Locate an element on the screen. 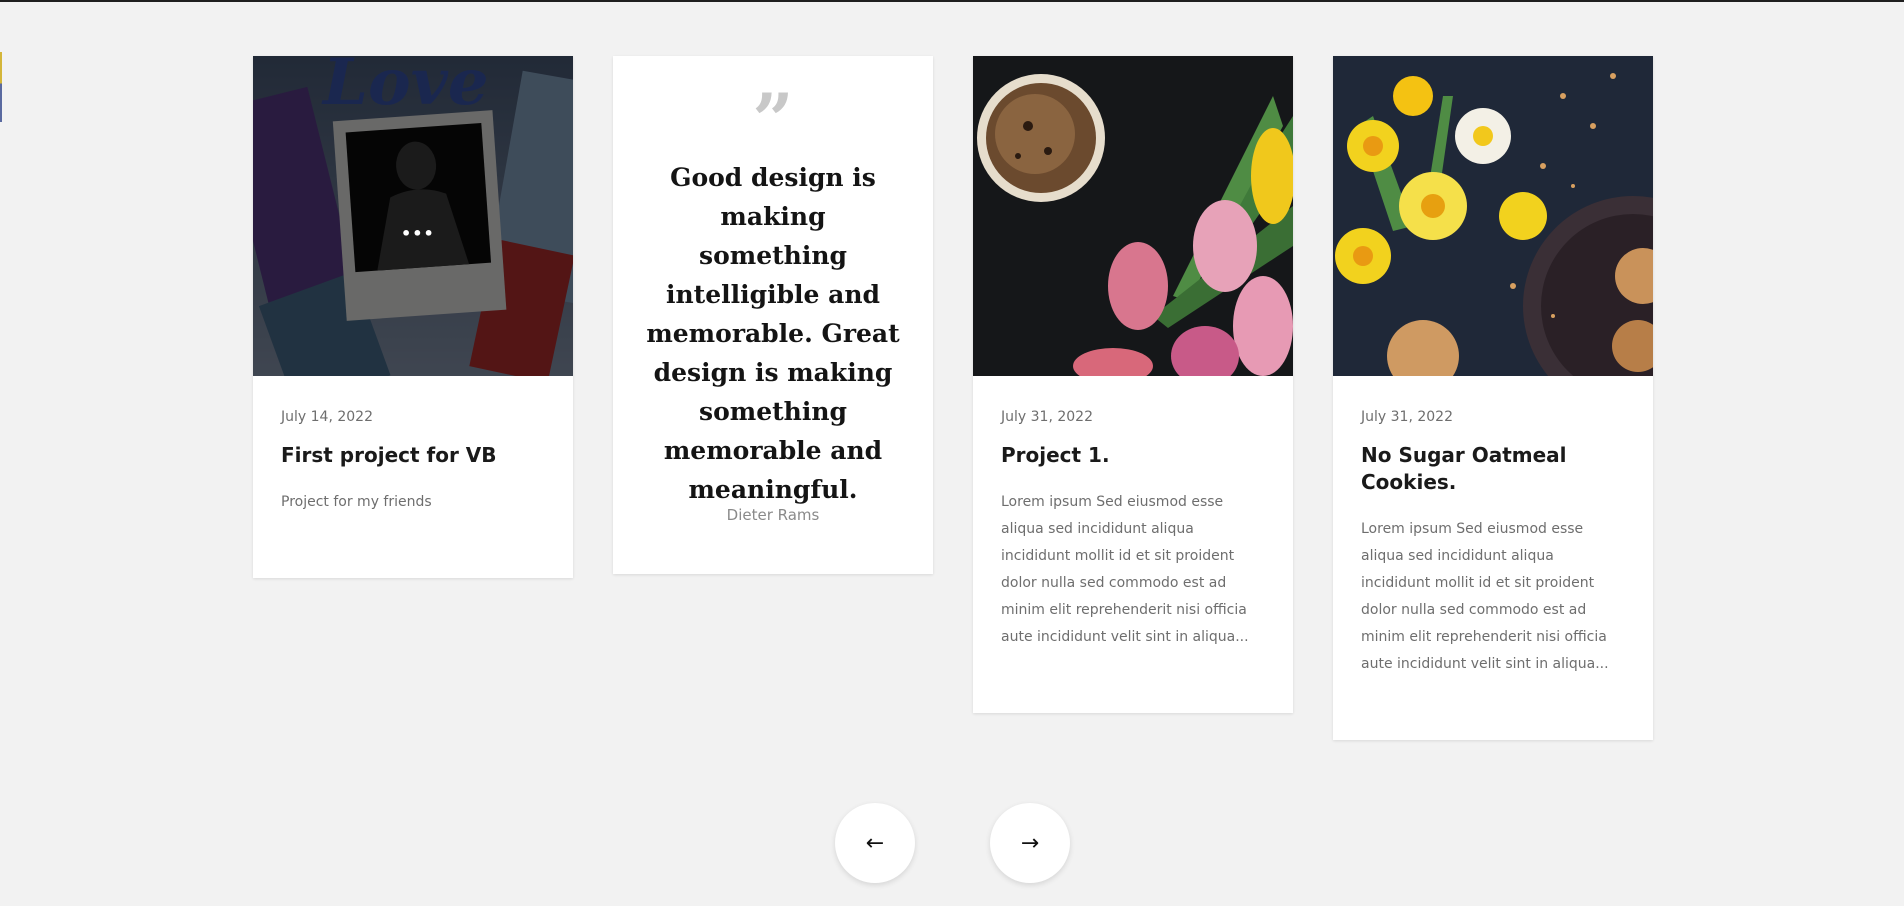 The width and height of the screenshot is (1904, 906). post-title: First project for VB is located at coordinates (413, 455).